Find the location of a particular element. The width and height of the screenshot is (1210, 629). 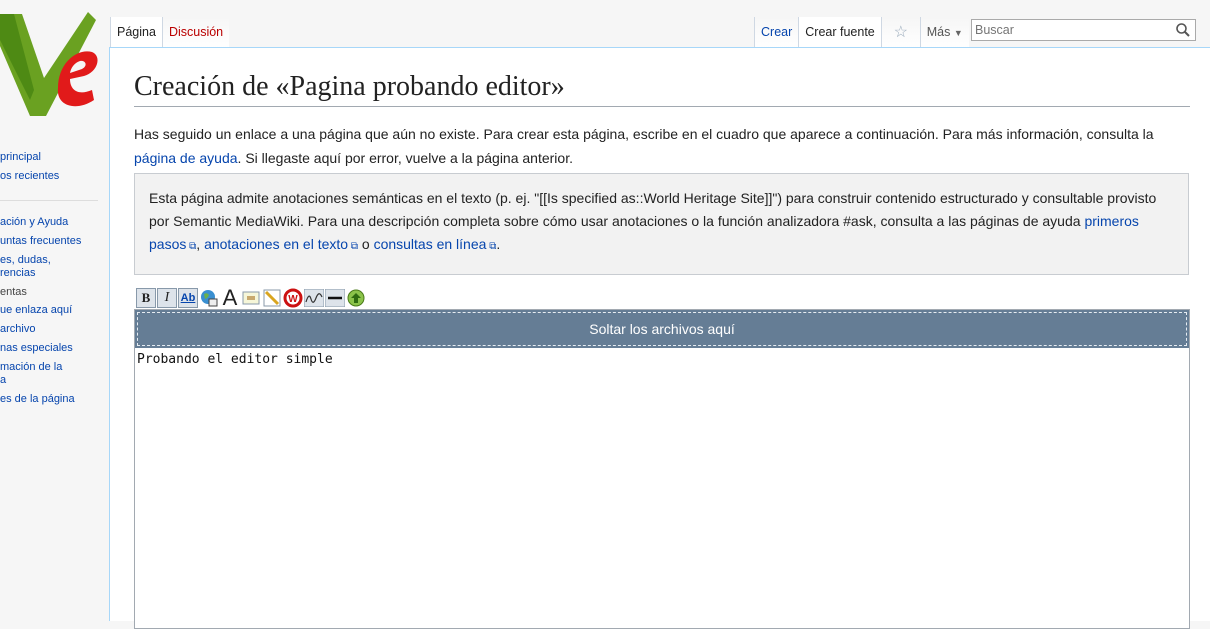

italic-button: I is located at coordinates (167, 298).